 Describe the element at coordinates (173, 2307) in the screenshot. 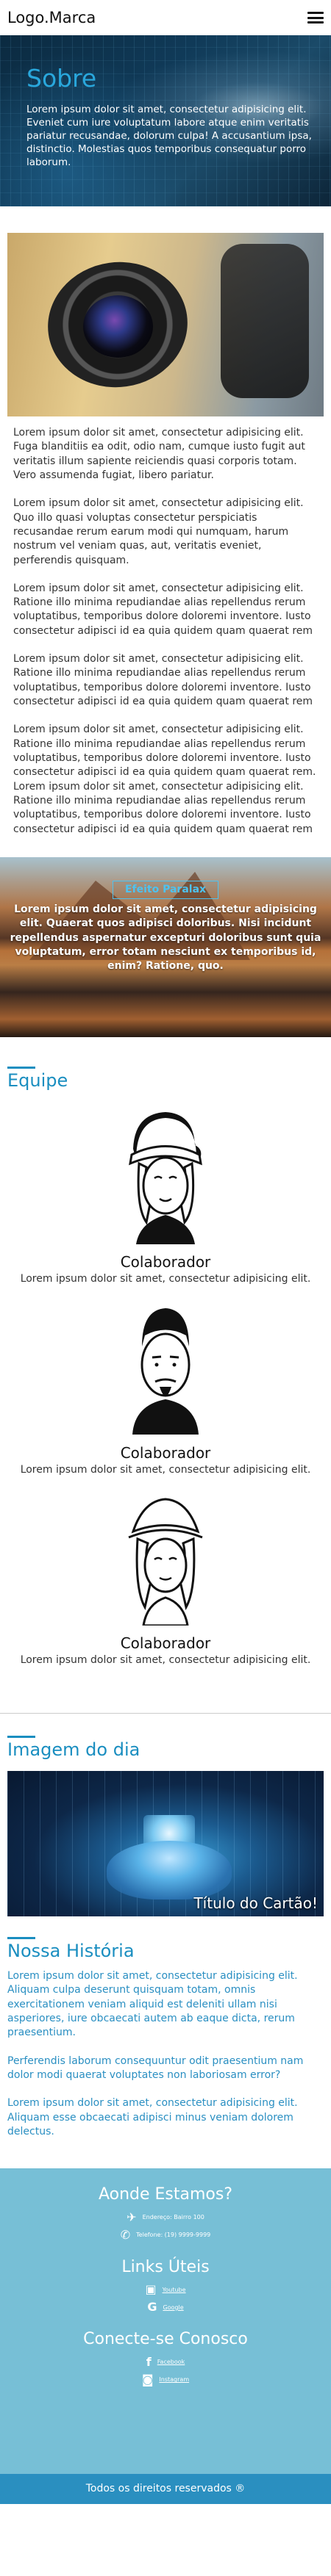

I see `google-label: Google` at that location.